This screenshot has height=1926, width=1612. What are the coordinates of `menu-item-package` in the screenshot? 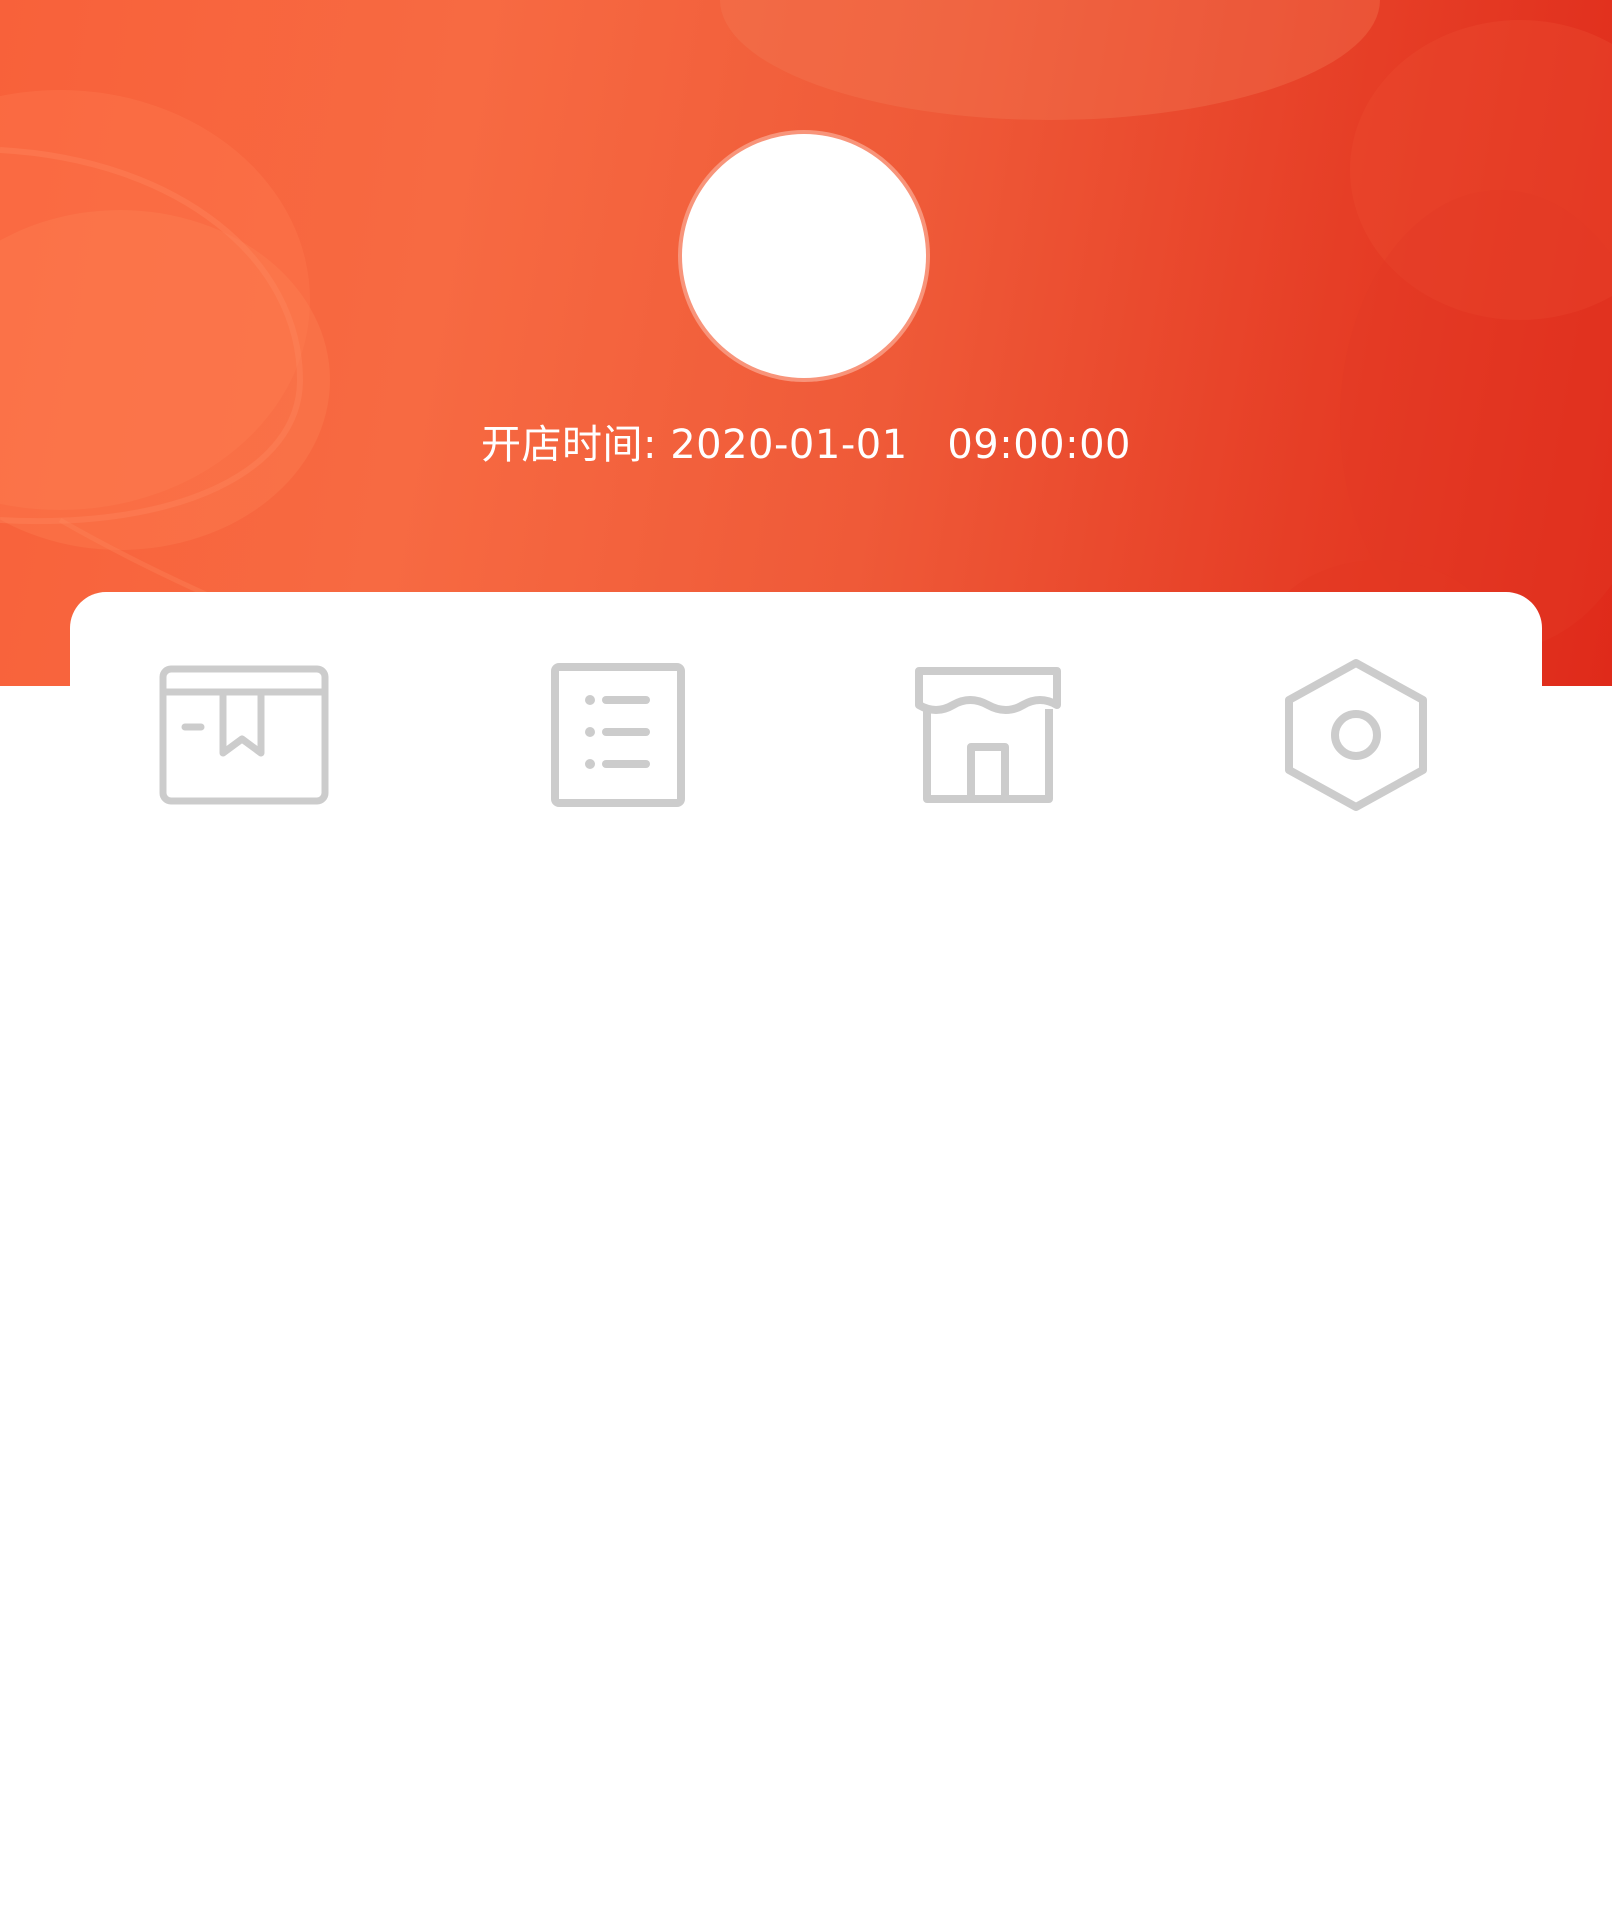 It's located at (244, 735).